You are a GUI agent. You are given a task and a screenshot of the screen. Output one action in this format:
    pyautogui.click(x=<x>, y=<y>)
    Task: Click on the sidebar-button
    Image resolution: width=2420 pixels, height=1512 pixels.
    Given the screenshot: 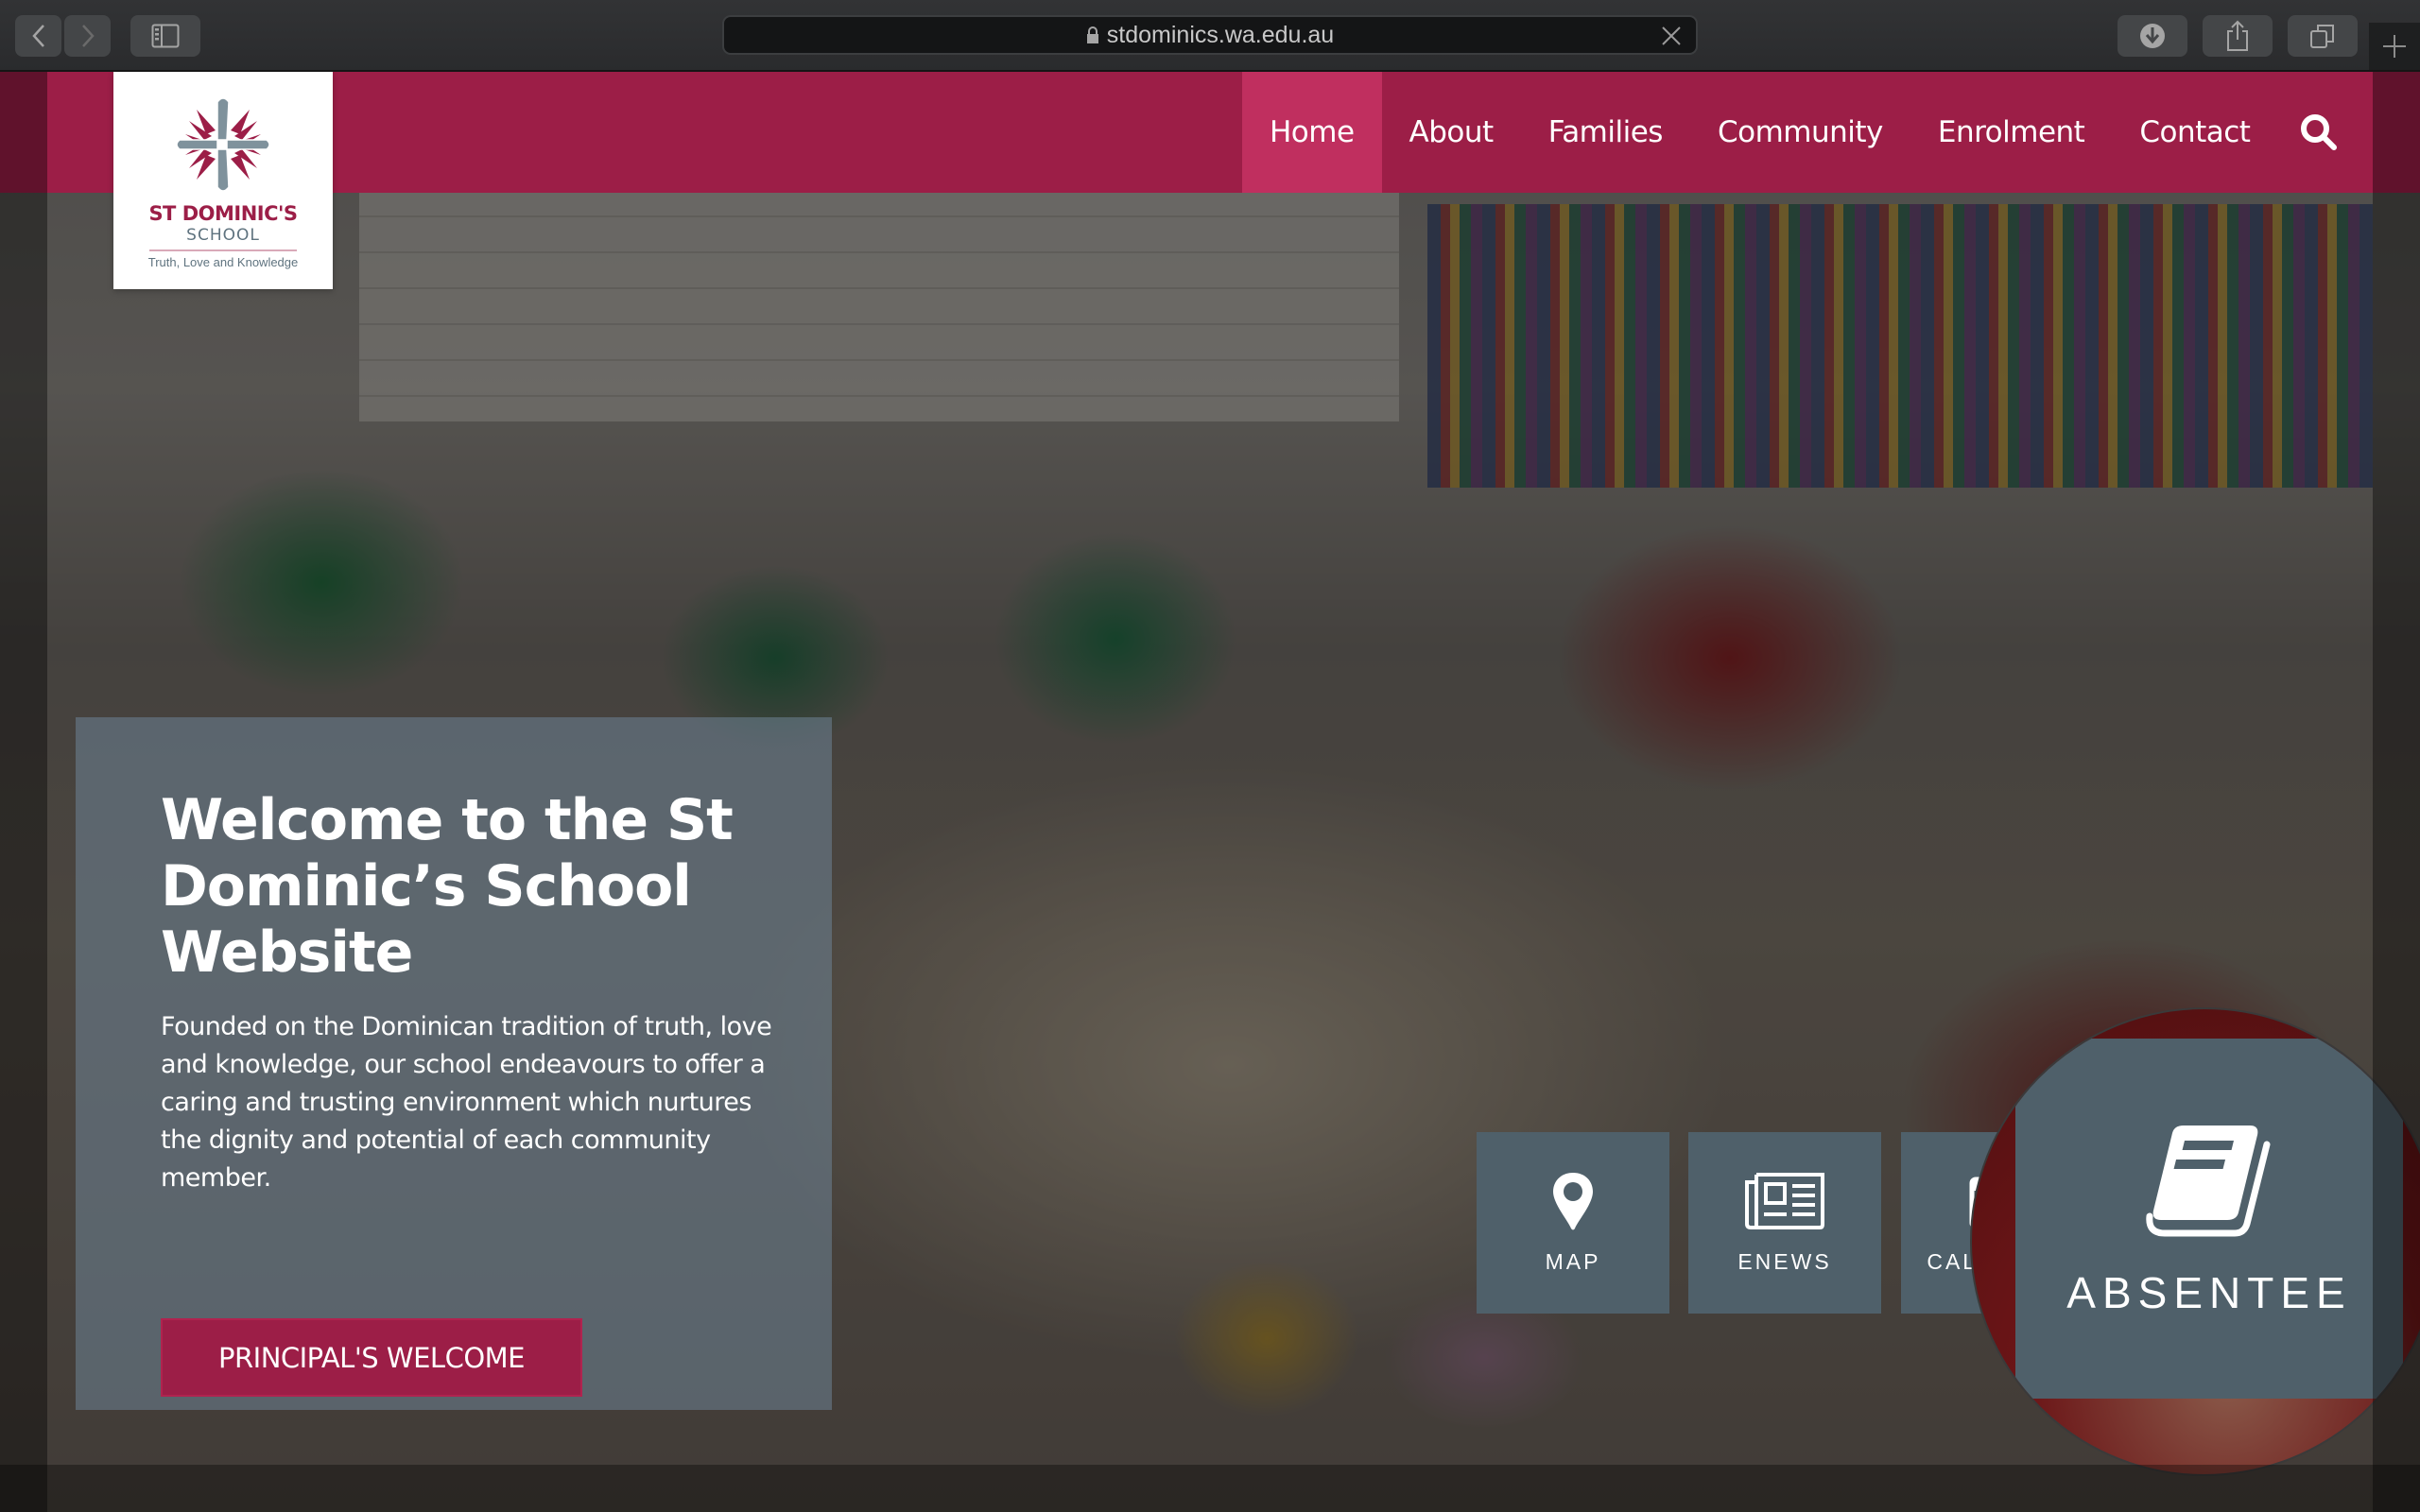 What is the action you would take?
    pyautogui.click(x=165, y=36)
    